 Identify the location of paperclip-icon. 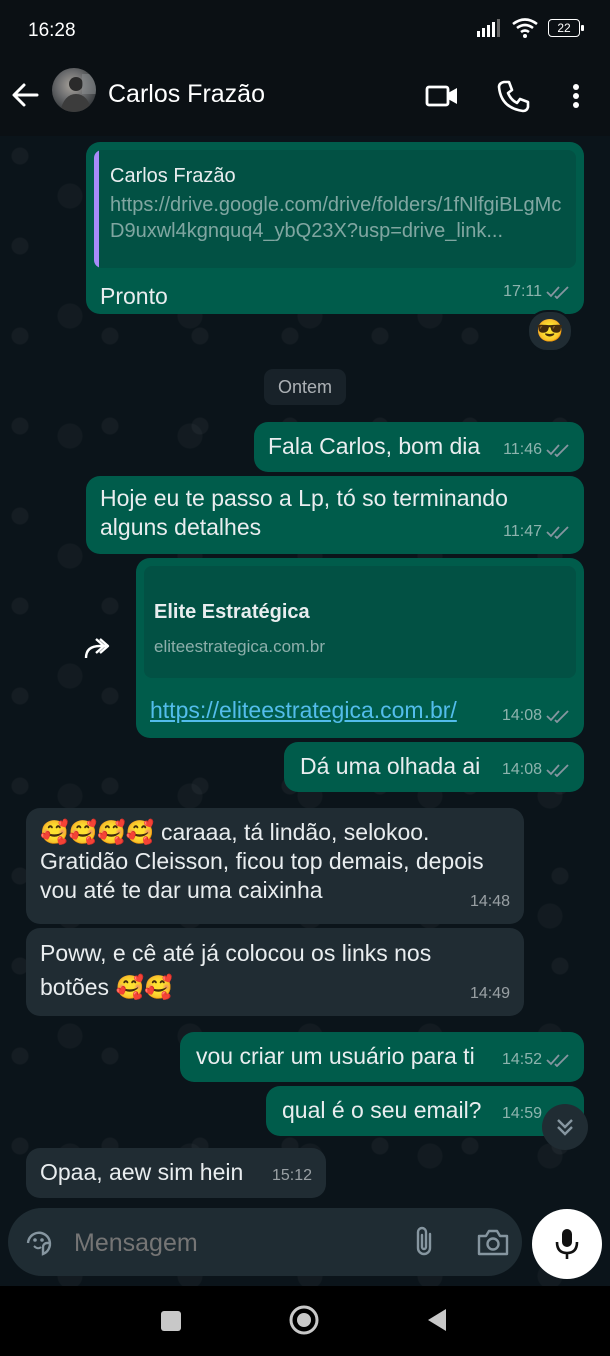
(425, 1242).